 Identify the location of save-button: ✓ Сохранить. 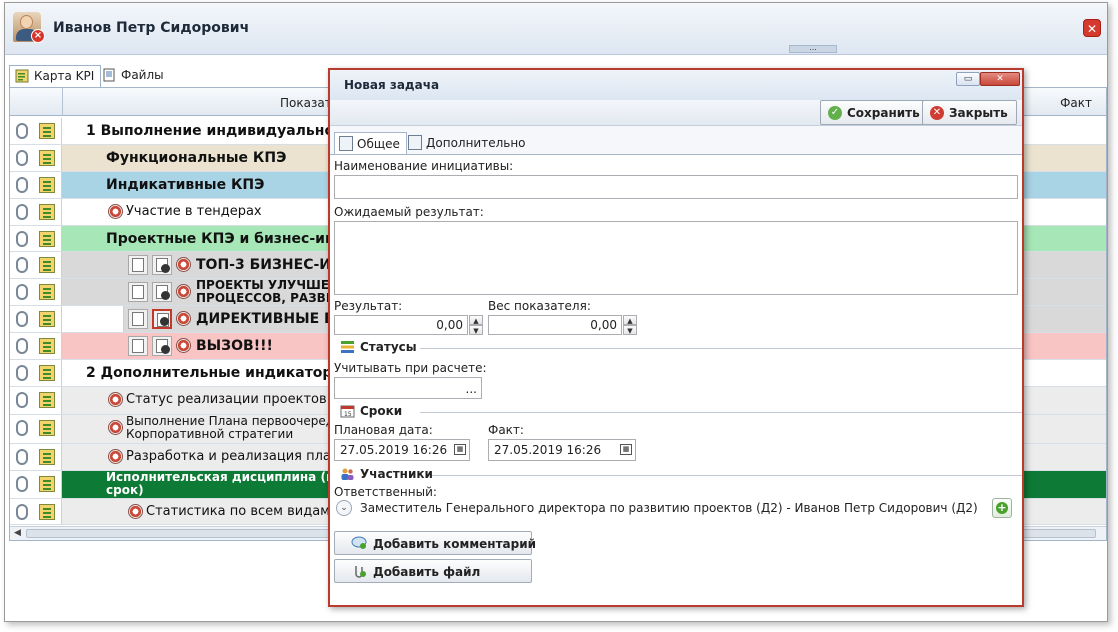
(874, 112).